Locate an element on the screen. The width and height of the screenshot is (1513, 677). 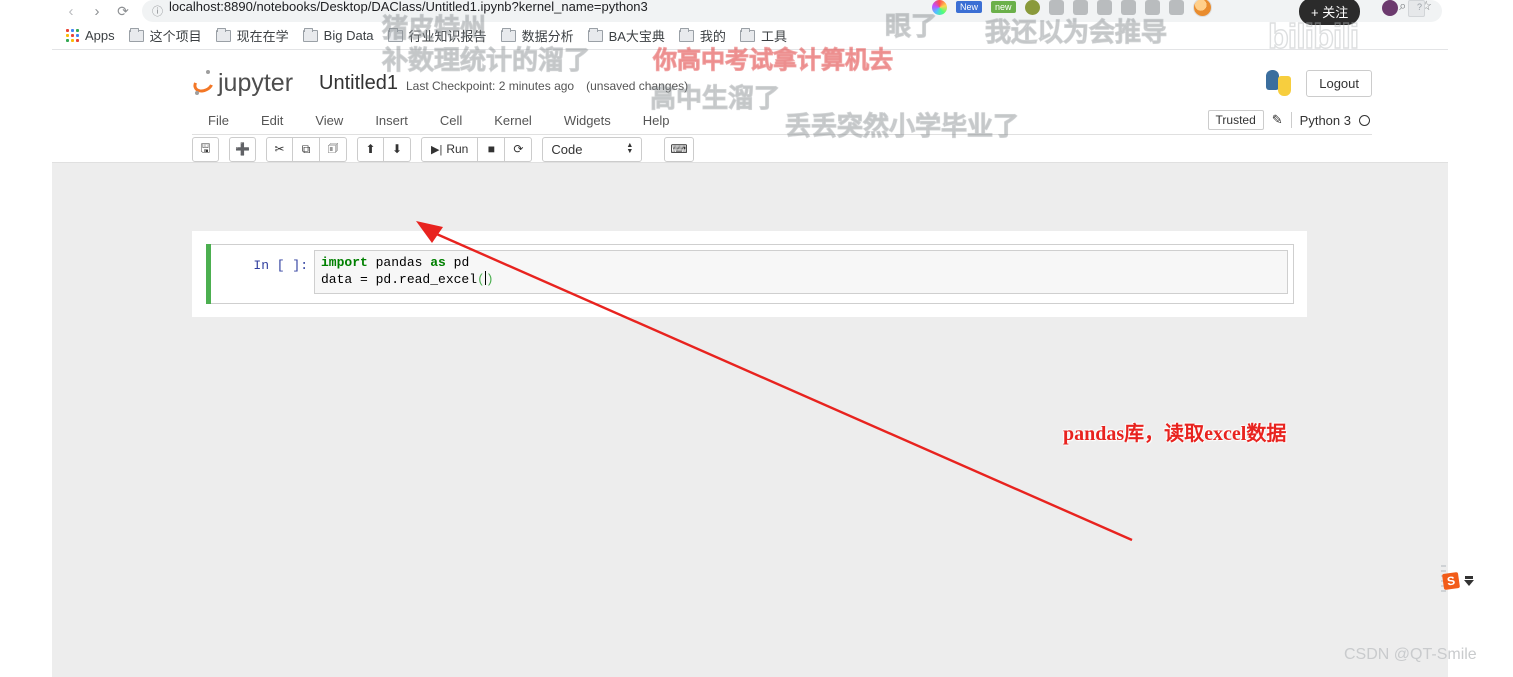
bookmark-folder-2: 现在在学 is located at coordinates (255, 35).